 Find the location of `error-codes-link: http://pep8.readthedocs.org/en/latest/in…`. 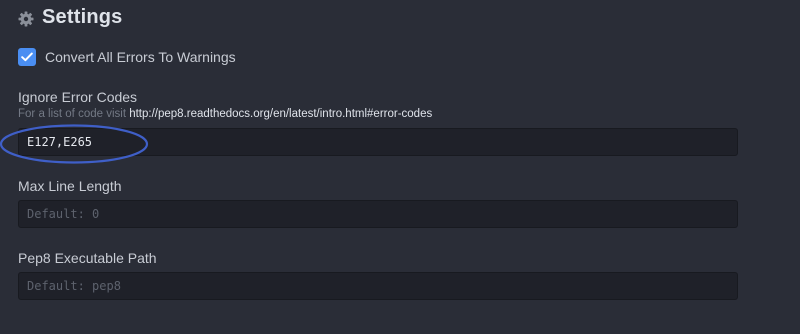

error-codes-link: http://pep8.readthedocs.org/en/latest/in… is located at coordinates (280, 114).